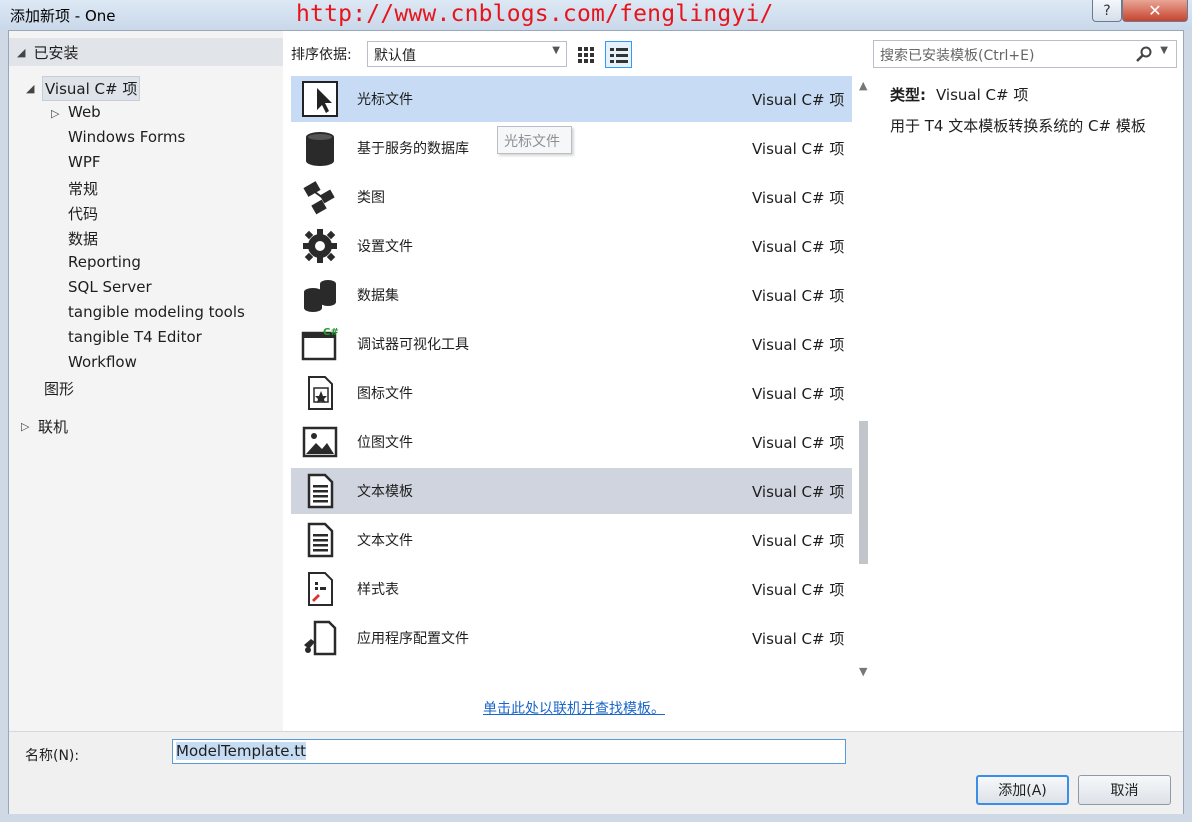 This screenshot has height=822, width=1192. I want to click on tree-item: tangible T4 Editor, so click(135, 337).